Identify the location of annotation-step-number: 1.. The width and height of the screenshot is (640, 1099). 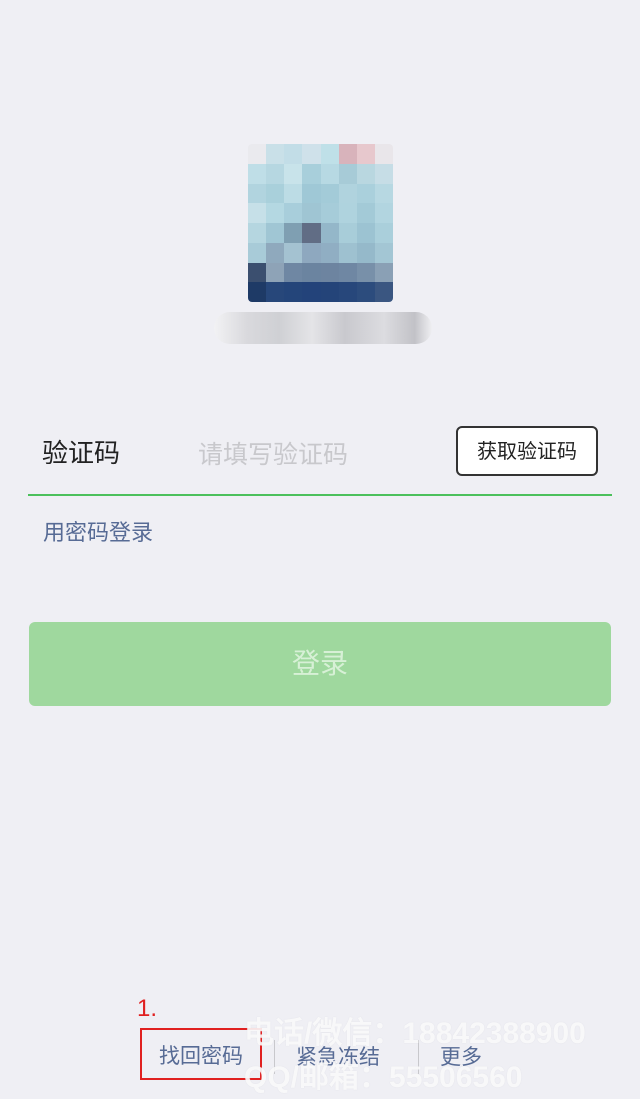
(147, 1008).